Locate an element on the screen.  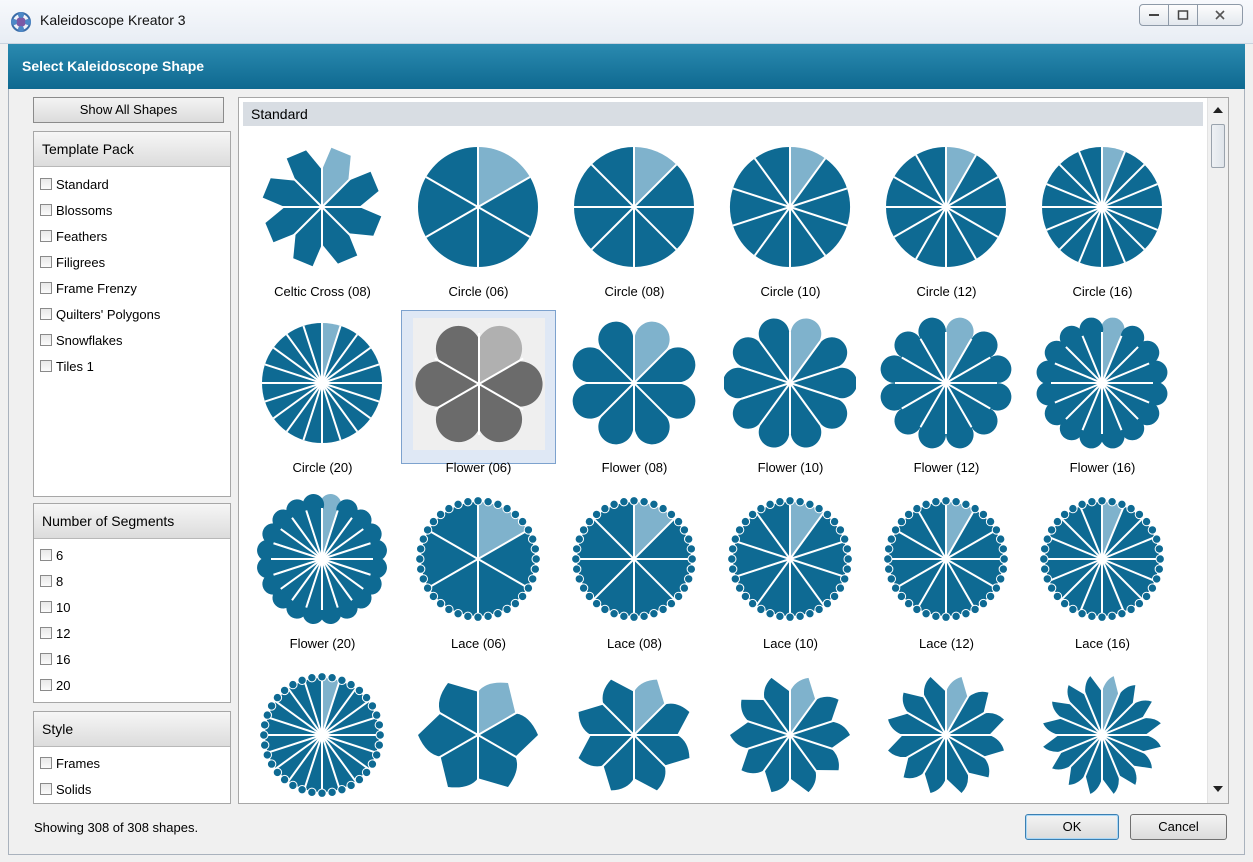
shape-tile: Celtic Cross (08) is located at coordinates (322, 222).